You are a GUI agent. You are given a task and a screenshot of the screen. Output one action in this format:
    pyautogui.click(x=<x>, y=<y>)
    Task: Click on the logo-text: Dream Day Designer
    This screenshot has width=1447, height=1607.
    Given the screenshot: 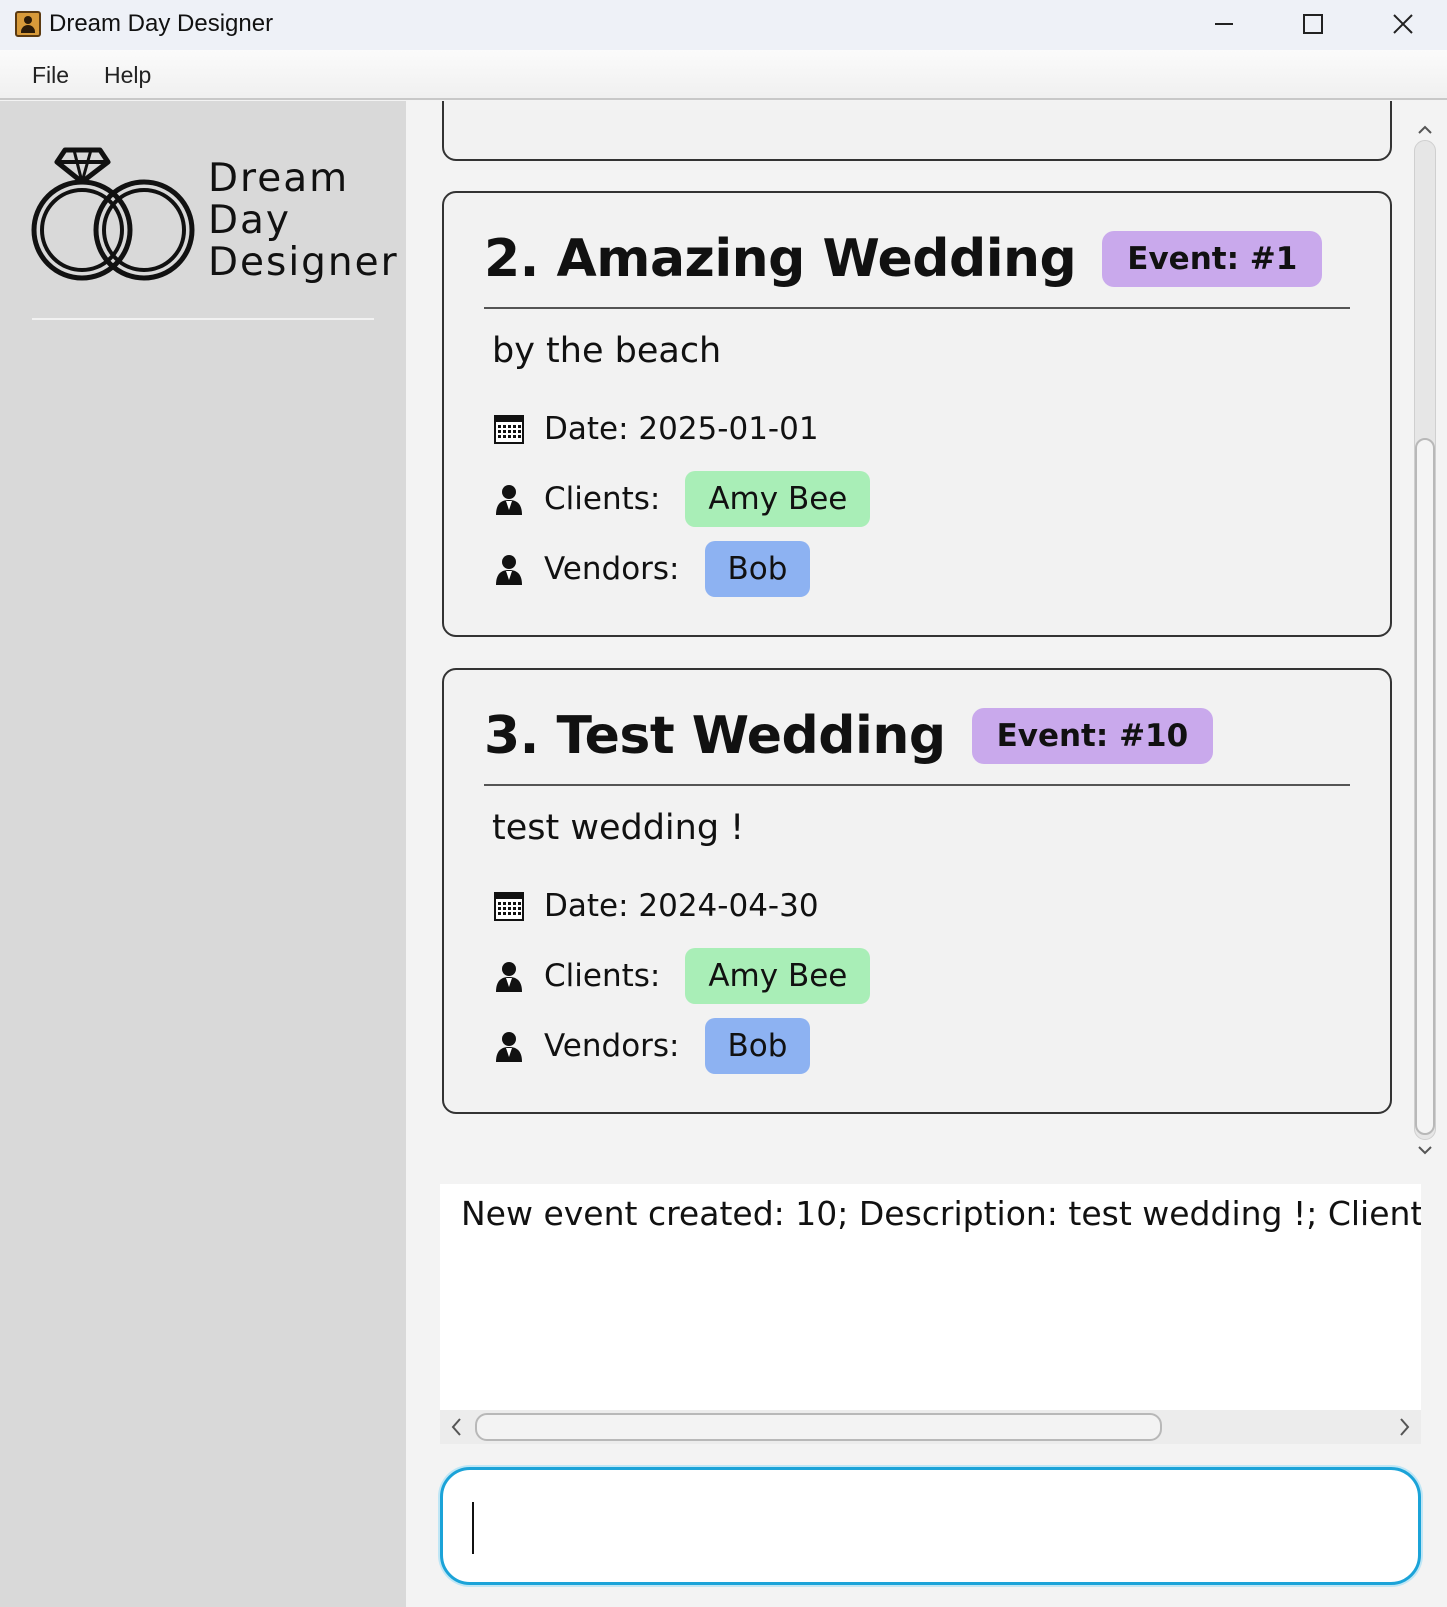 What is the action you would take?
    pyautogui.click(x=303, y=221)
    